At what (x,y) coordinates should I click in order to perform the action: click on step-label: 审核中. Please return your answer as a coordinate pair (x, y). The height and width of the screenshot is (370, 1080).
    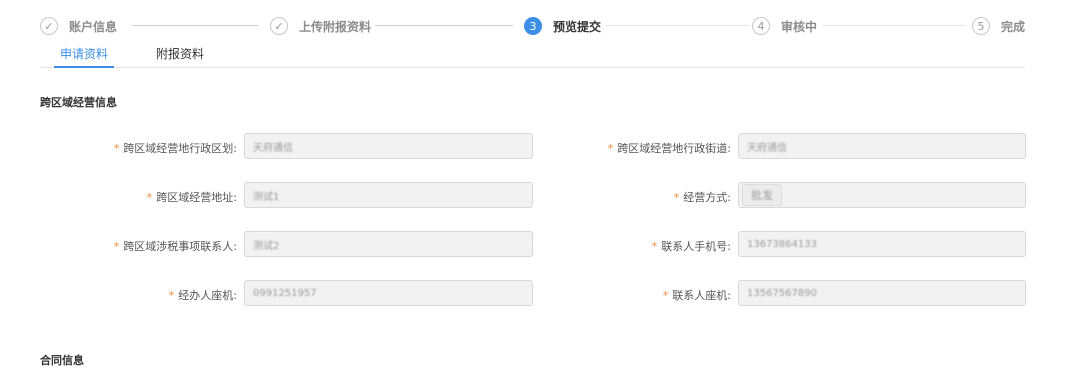
    Looking at the image, I should click on (799, 26).